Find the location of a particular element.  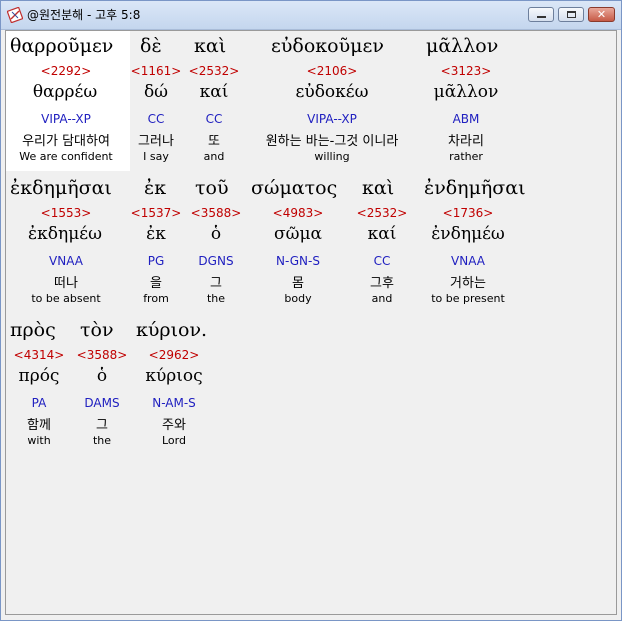

english-gloss: Lord is located at coordinates (174, 440).